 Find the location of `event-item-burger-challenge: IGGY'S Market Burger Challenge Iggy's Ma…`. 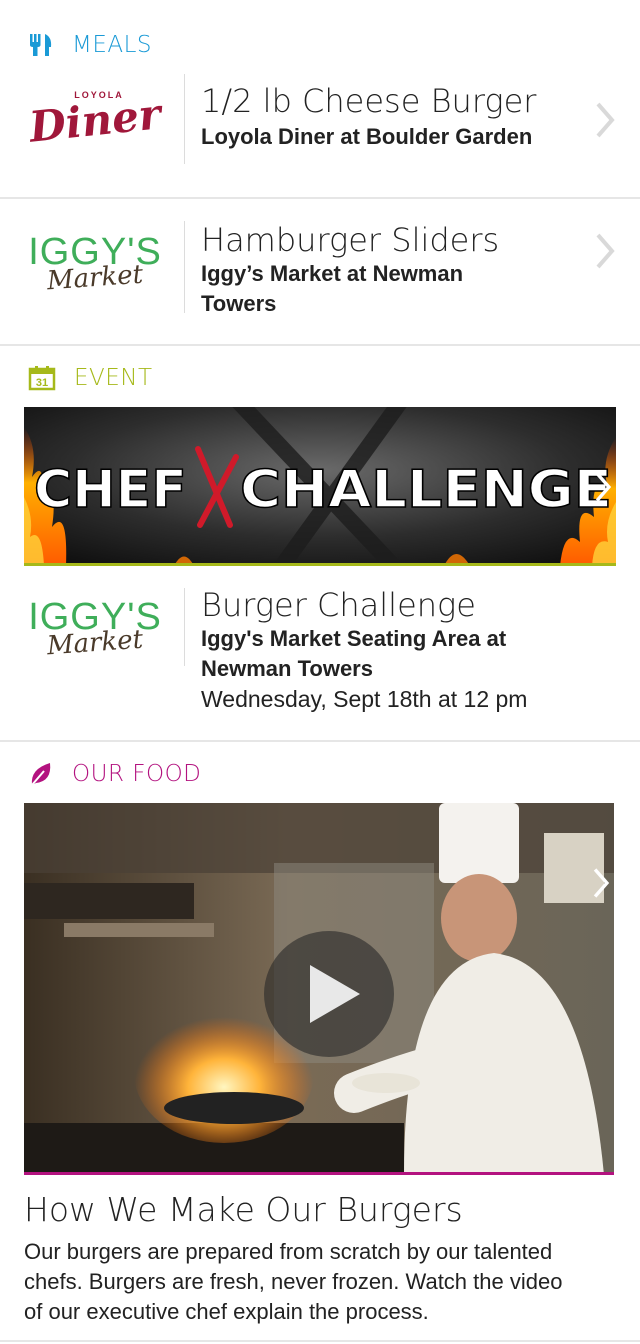

event-item-burger-challenge: IGGY'S Market Burger Challenge Iggy's Ma… is located at coordinates (320, 655).